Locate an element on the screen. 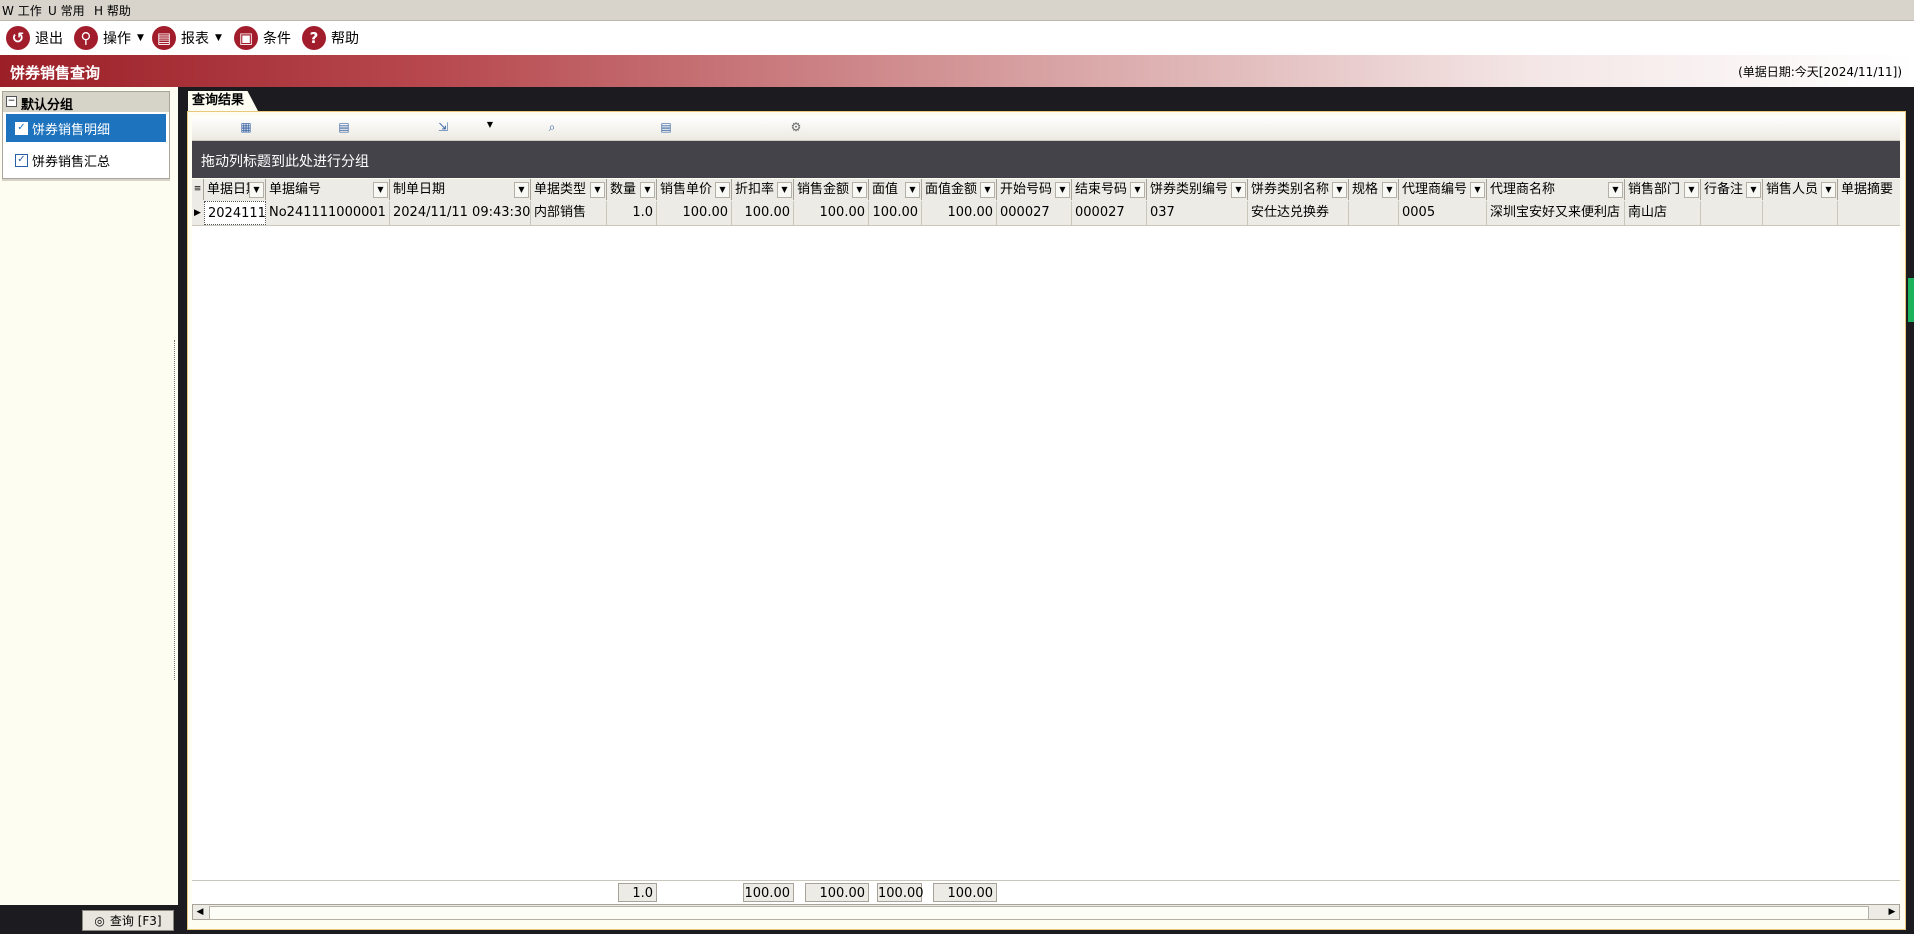 The height and width of the screenshot is (934, 1914). cell: No241111000001 is located at coordinates (328, 213).